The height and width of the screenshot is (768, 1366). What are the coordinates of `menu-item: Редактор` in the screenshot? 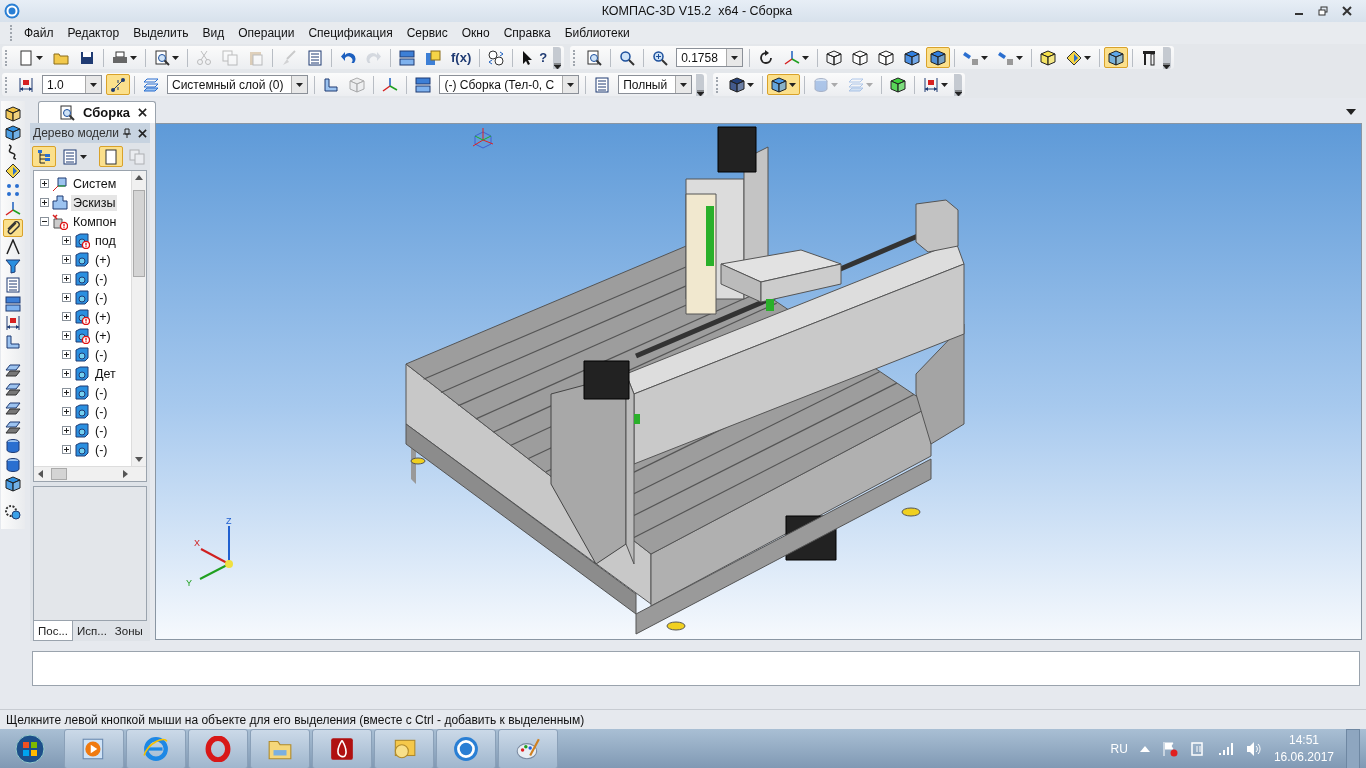 It's located at (93, 33).